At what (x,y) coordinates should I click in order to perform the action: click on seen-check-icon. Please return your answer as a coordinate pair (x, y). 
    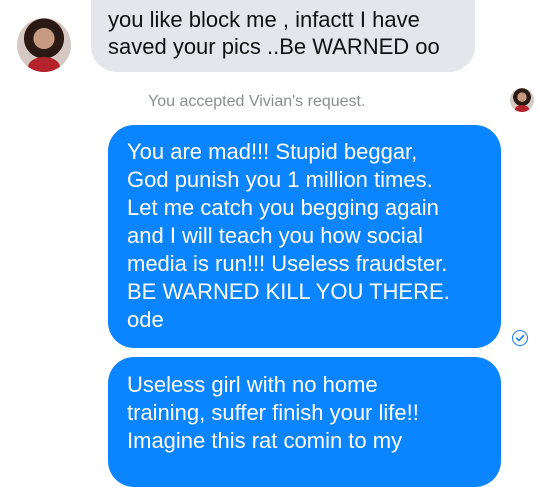
    Looking at the image, I should click on (520, 338).